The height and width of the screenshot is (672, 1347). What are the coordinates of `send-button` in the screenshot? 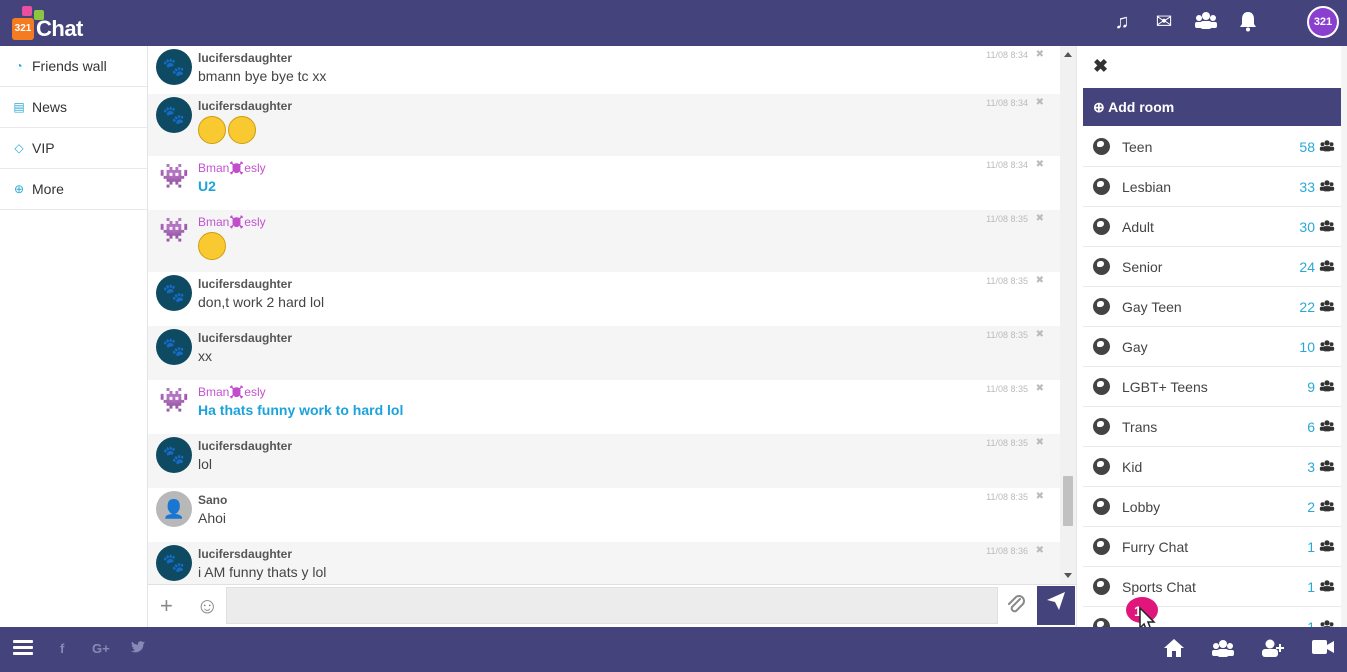 It's located at (1056, 605).